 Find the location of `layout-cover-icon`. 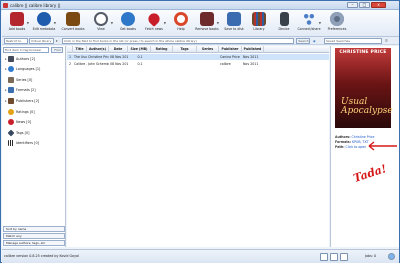

layout-cover-icon is located at coordinates (324, 257).